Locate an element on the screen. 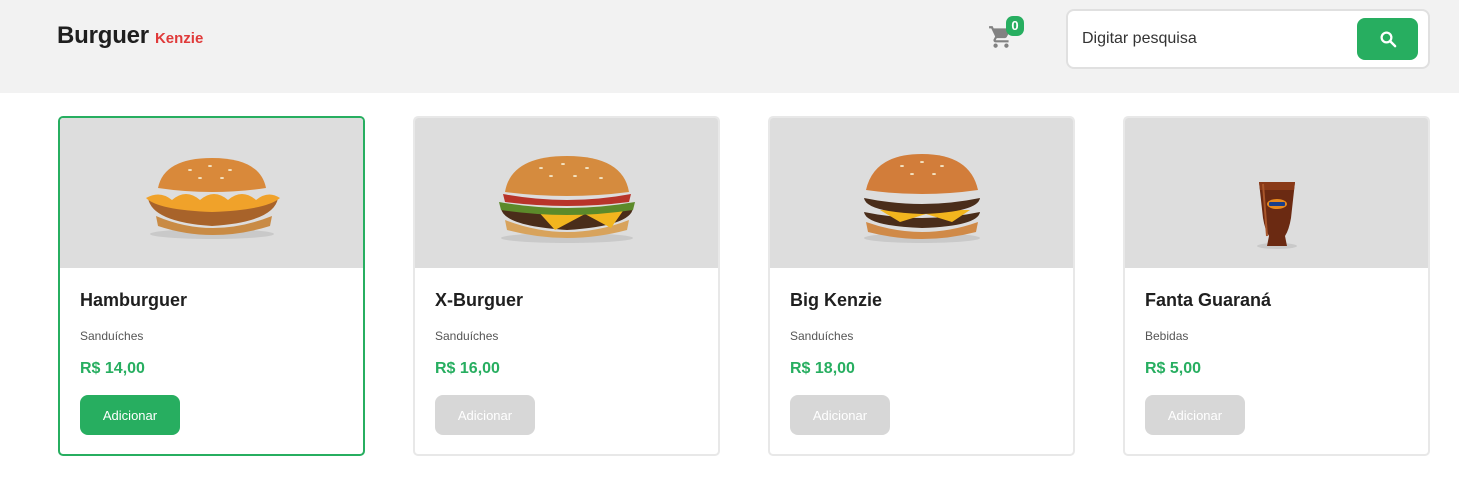 The width and height of the screenshot is (1459, 492). cart-count-badge: 0 is located at coordinates (1015, 26).